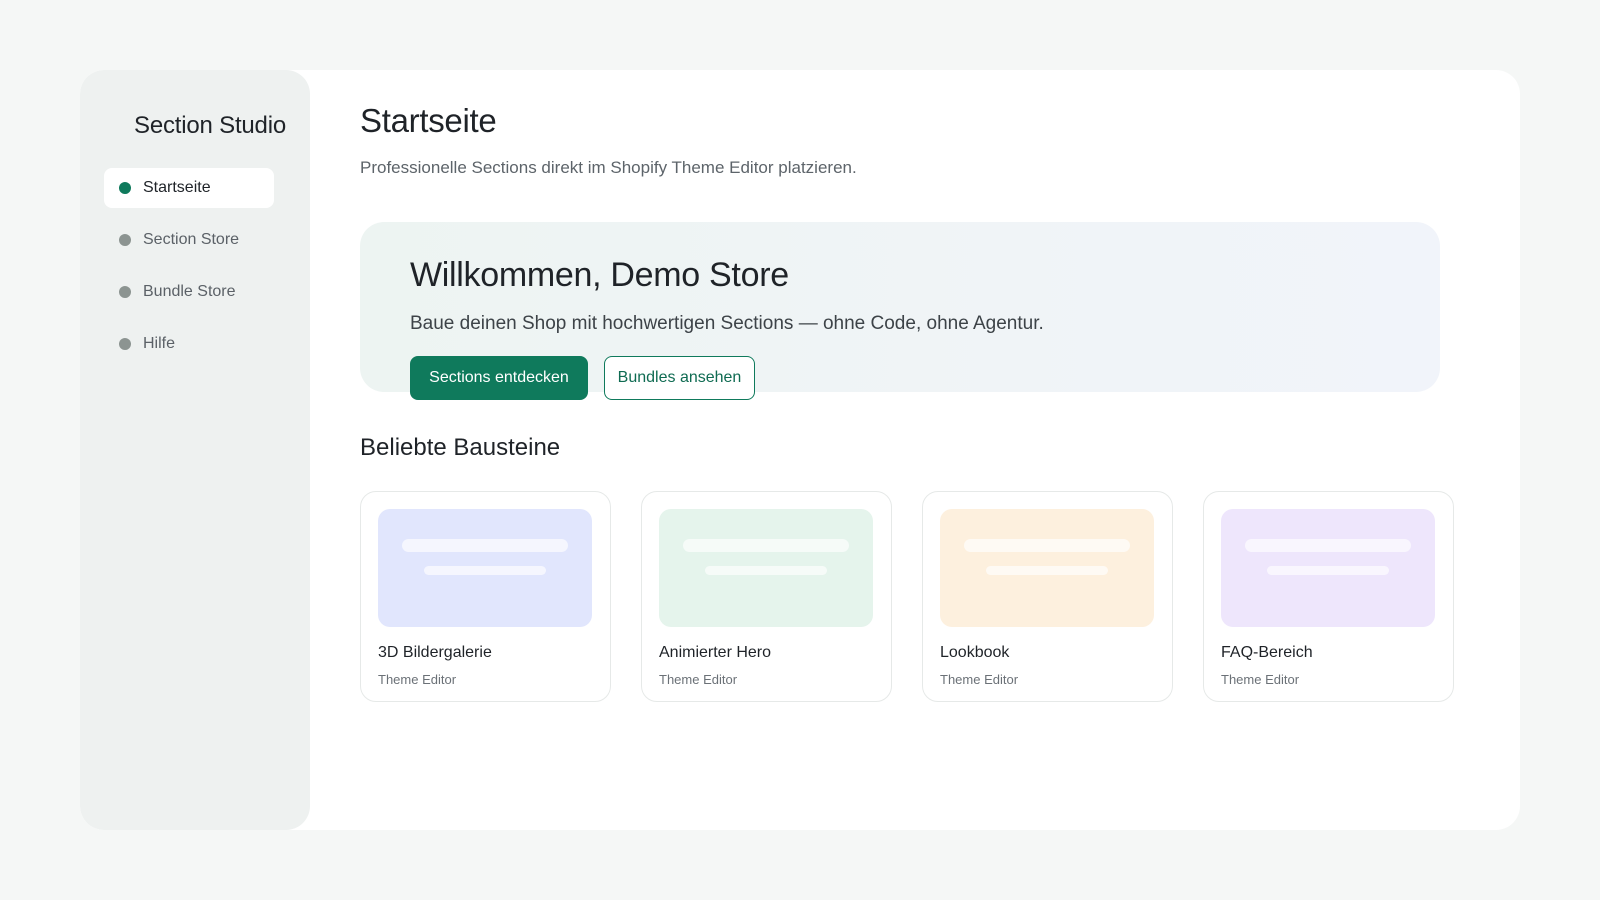 Image resolution: width=1600 pixels, height=900 pixels. What do you see at coordinates (599, 275) in the screenshot?
I see `welcome-title: Willkommen, Demo Store` at bounding box center [599, 275].